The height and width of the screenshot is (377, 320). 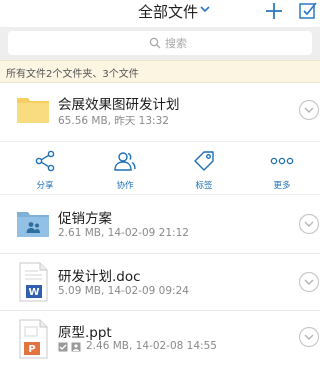 What do you see at coordinates (76, 347) in the screenshot?
I see `collaborate-status-icon` at bounding box center [76, 347].